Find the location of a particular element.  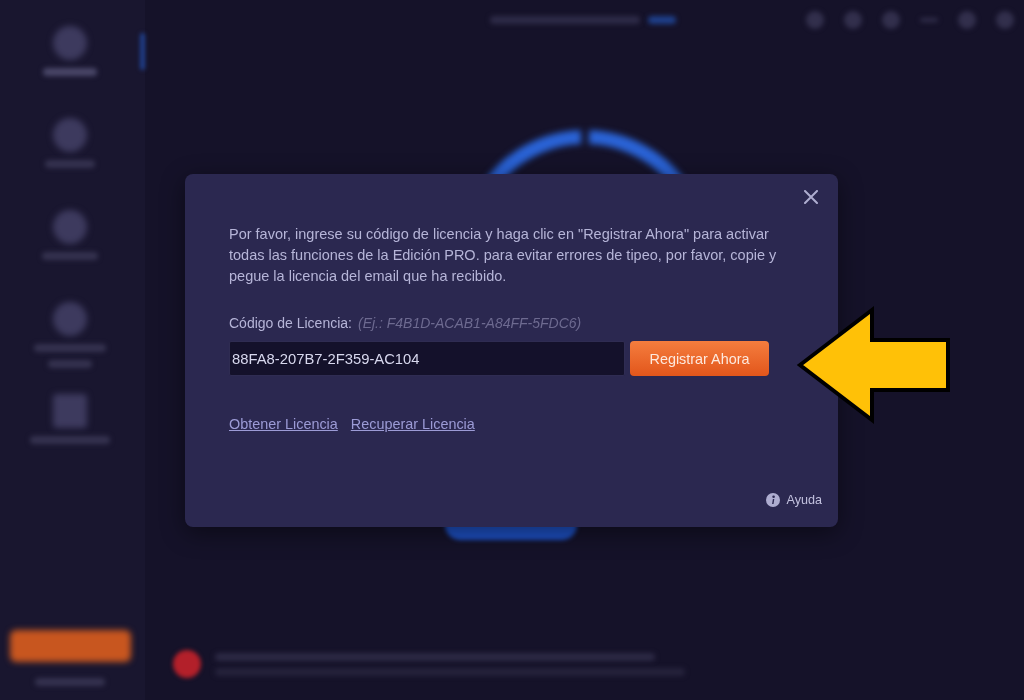

register-button: Registrar Ahora is located at coordinates (699, 358).